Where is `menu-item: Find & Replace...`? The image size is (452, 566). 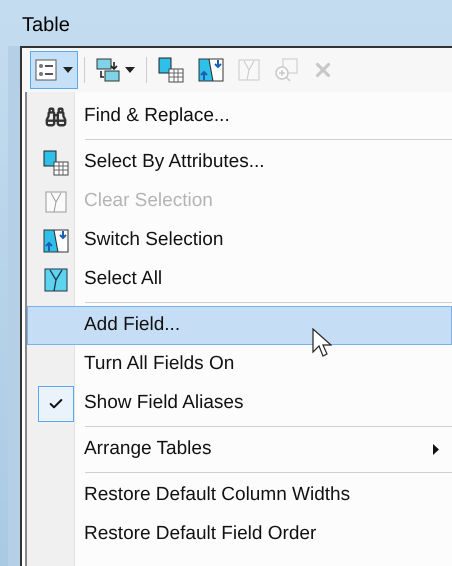
menu-item: Find & Replace... is located at coordinates (239, 116).